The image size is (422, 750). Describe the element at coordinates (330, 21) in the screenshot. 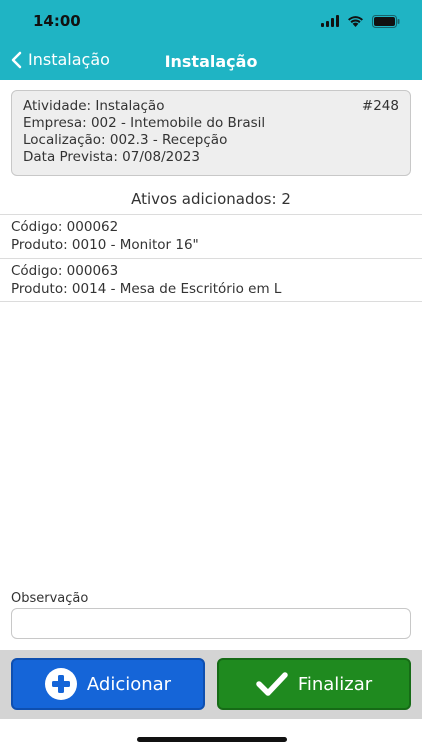

I see `signal-icon` at that location.